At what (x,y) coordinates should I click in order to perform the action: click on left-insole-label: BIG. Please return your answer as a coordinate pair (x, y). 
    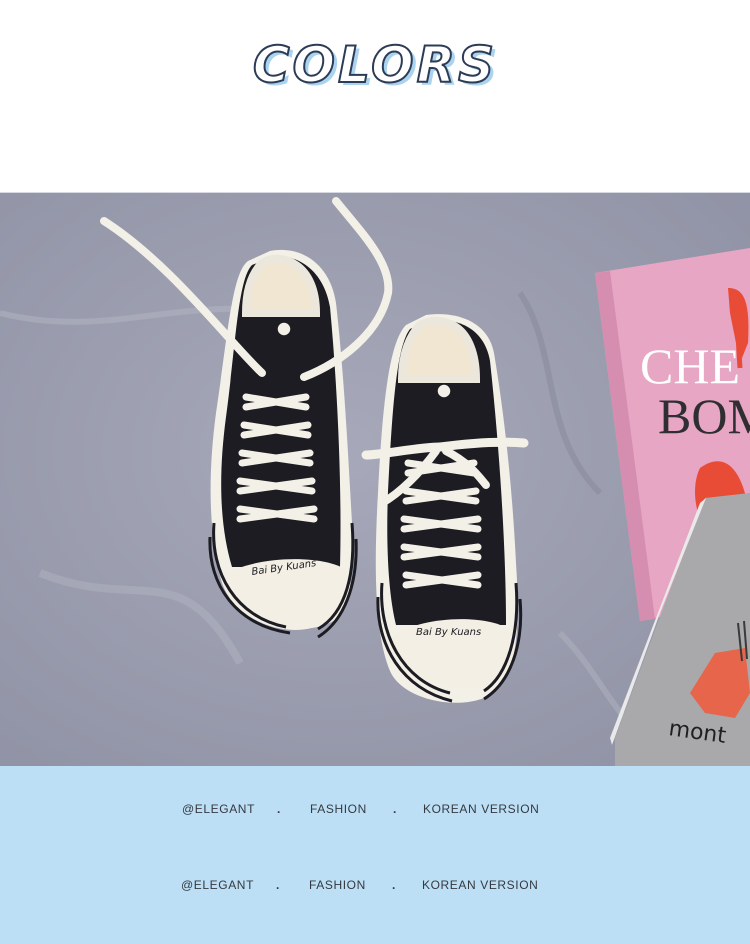
    Looking at the image, I should click on (283, 369).